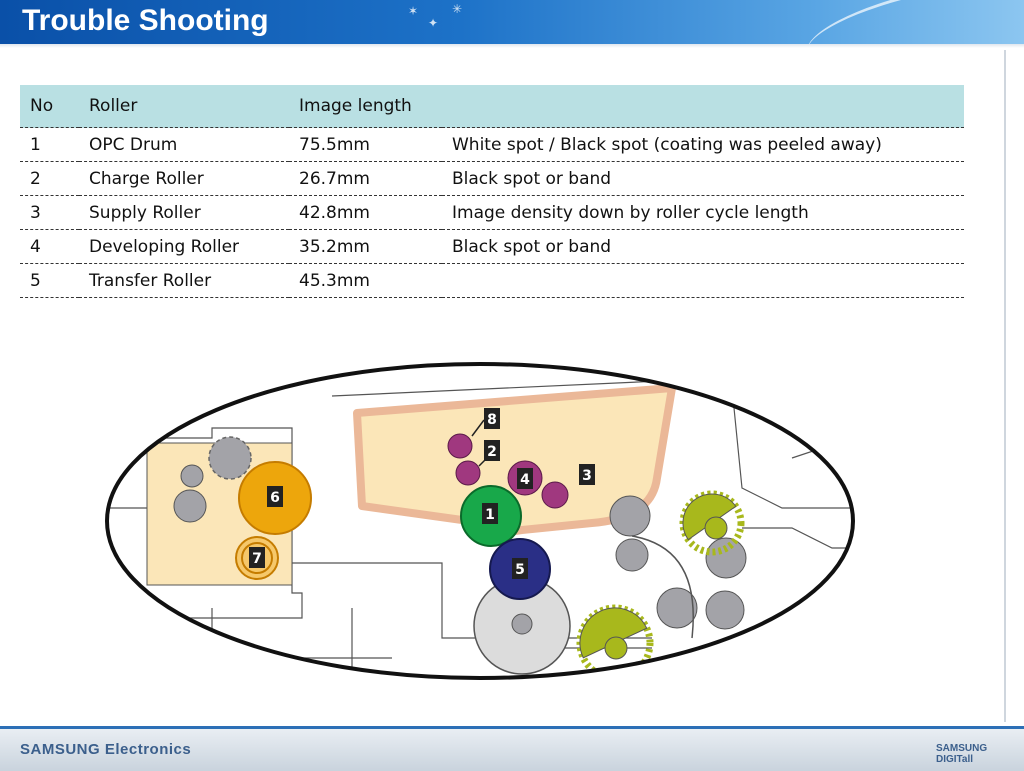  What do you see at coordinates (522, 624) in the screenshot?
I see `roller-hub` at bounding box center [522, 624].